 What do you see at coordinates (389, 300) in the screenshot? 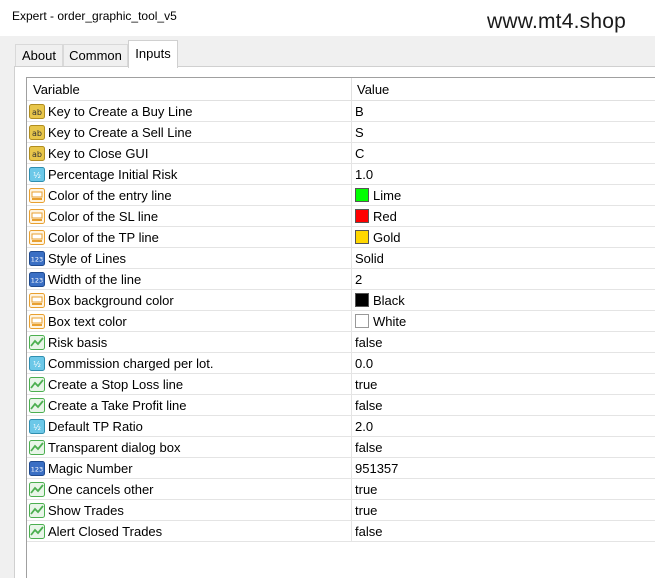
I see `variable-value: Black` at bounding box center [389, 300].